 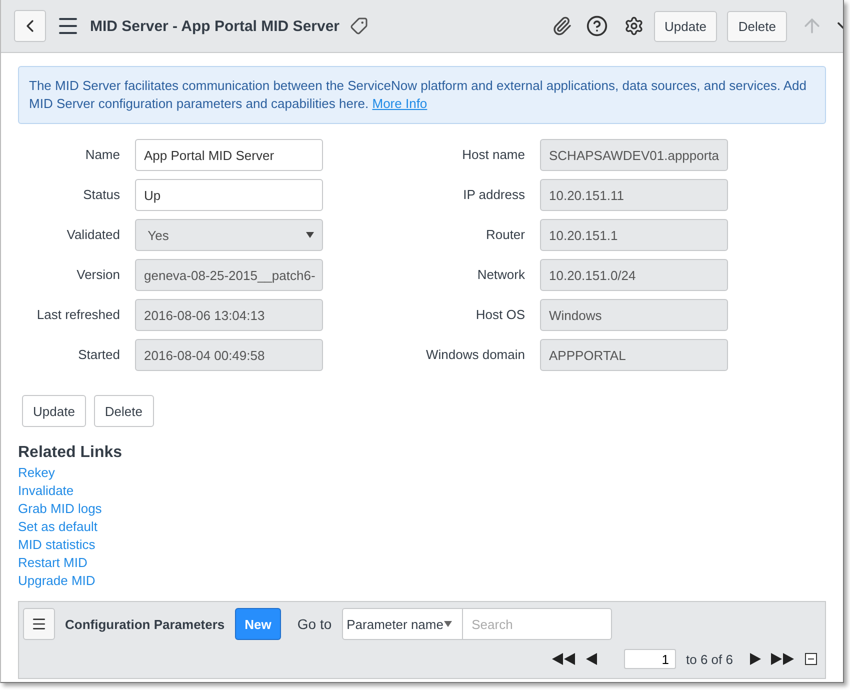 What do you see at coordinates (71, 453) in the screenshot?
I see `related-links-heading: Related Links` at bounding box center [71, 453].